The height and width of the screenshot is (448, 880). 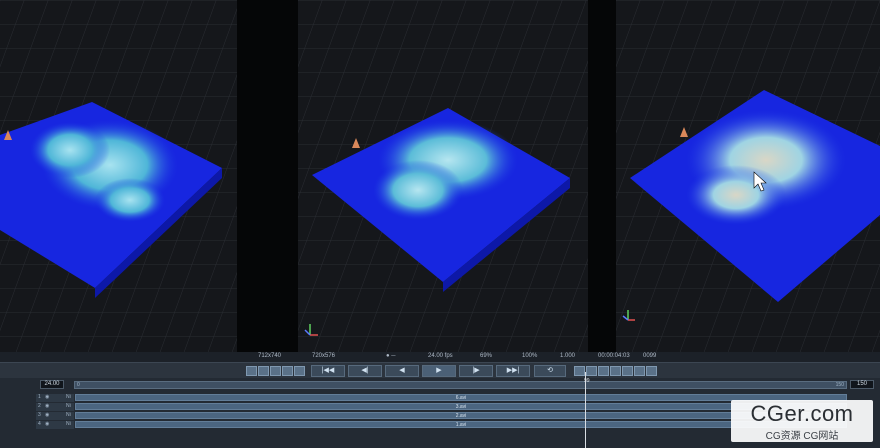 I want to click on step-back-button: ◀|, so click(x=365, y=371).